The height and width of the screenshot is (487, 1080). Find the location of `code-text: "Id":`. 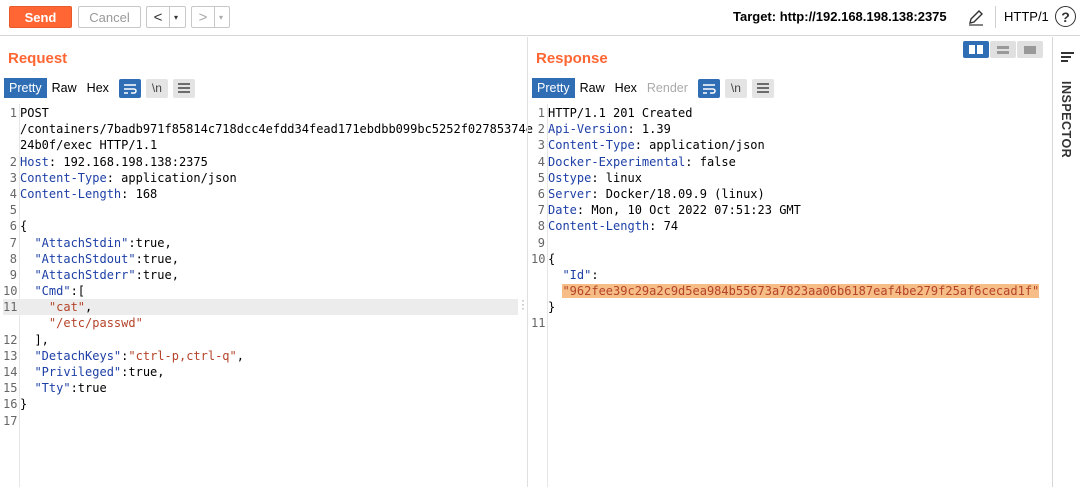

code-text: "Id": is located at coordinates (573, 275).